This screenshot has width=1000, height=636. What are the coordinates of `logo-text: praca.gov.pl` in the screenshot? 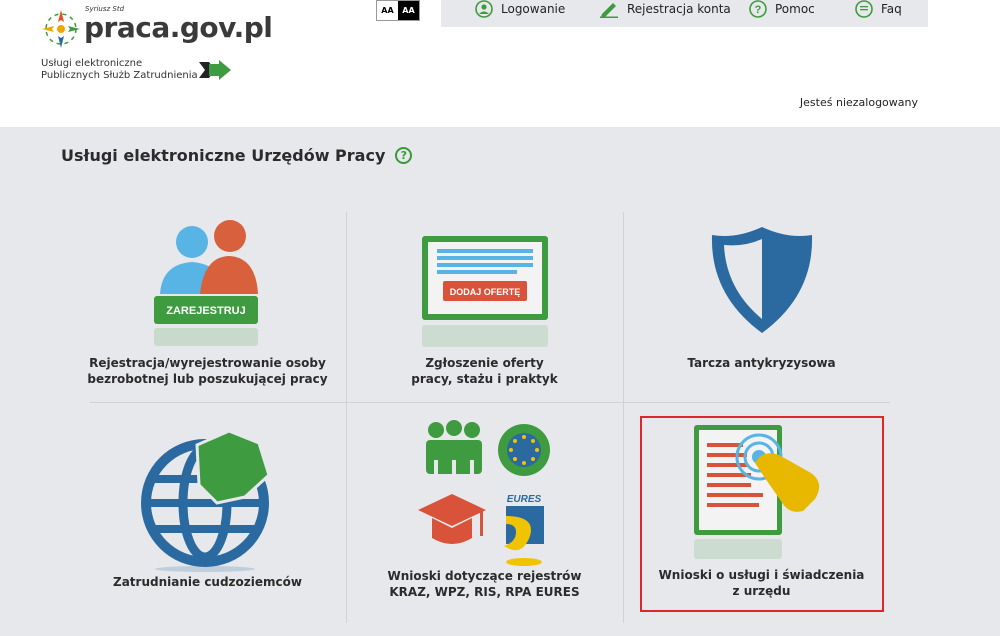 It's located at (178, 27).